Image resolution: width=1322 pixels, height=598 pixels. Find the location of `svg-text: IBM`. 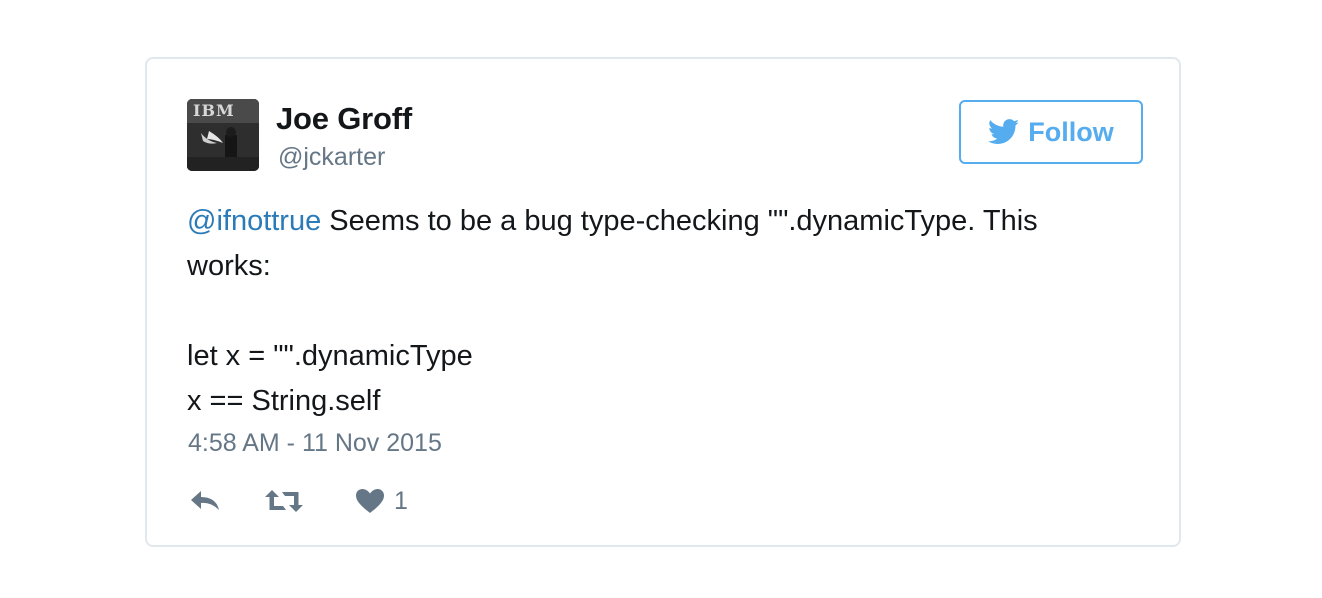

svg-text: IBM is located at coordinates (214, 110).